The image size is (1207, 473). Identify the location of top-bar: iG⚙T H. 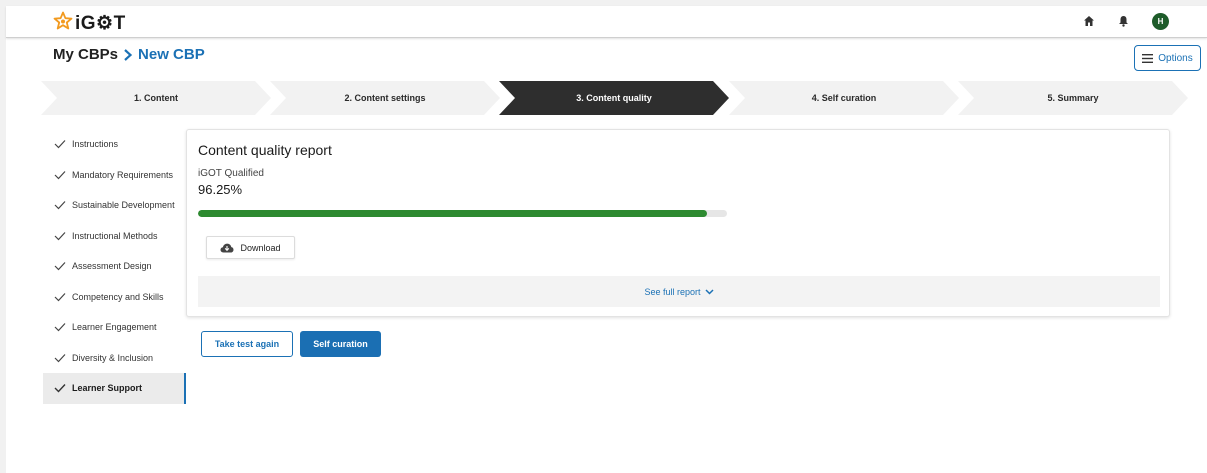
(606, 22).